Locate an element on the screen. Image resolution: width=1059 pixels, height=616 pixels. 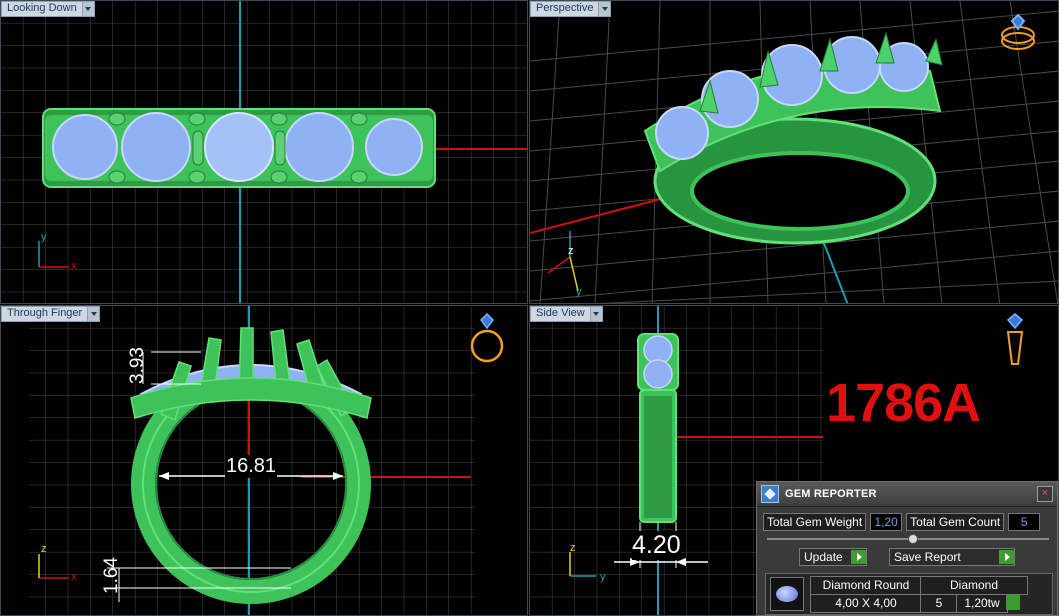
gem-row-arrow-icon is located at coordinates (1013, 602).